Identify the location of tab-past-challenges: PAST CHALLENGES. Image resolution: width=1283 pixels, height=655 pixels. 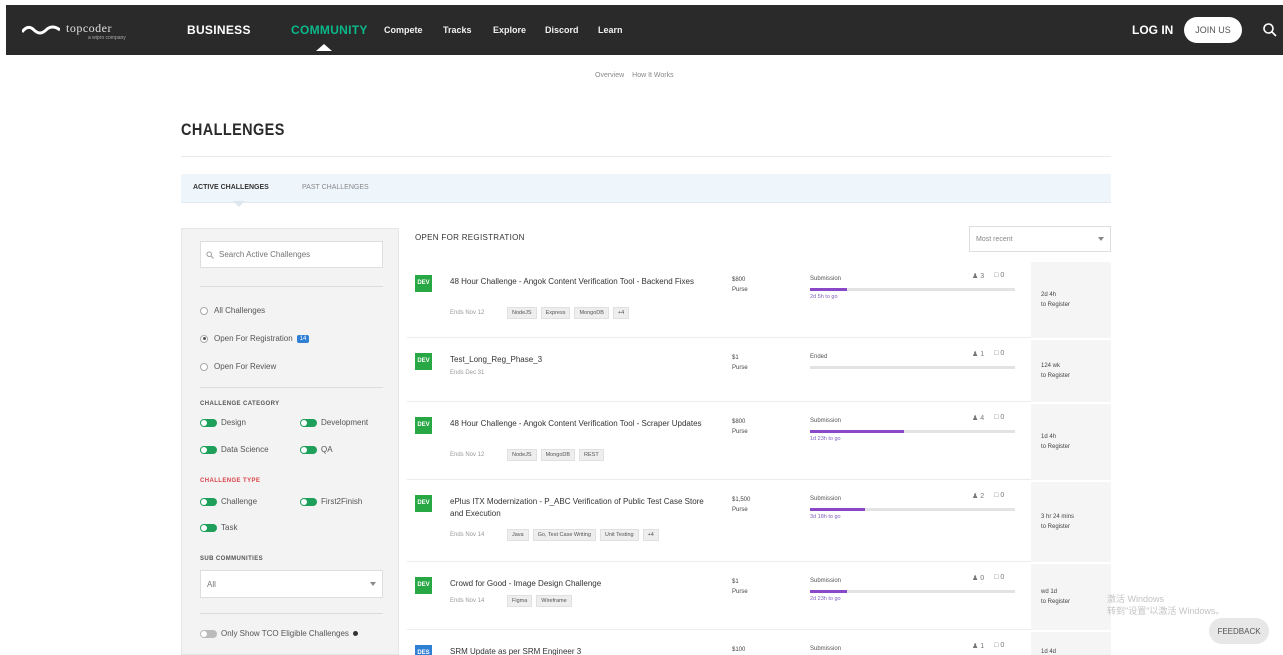
(335, 187).